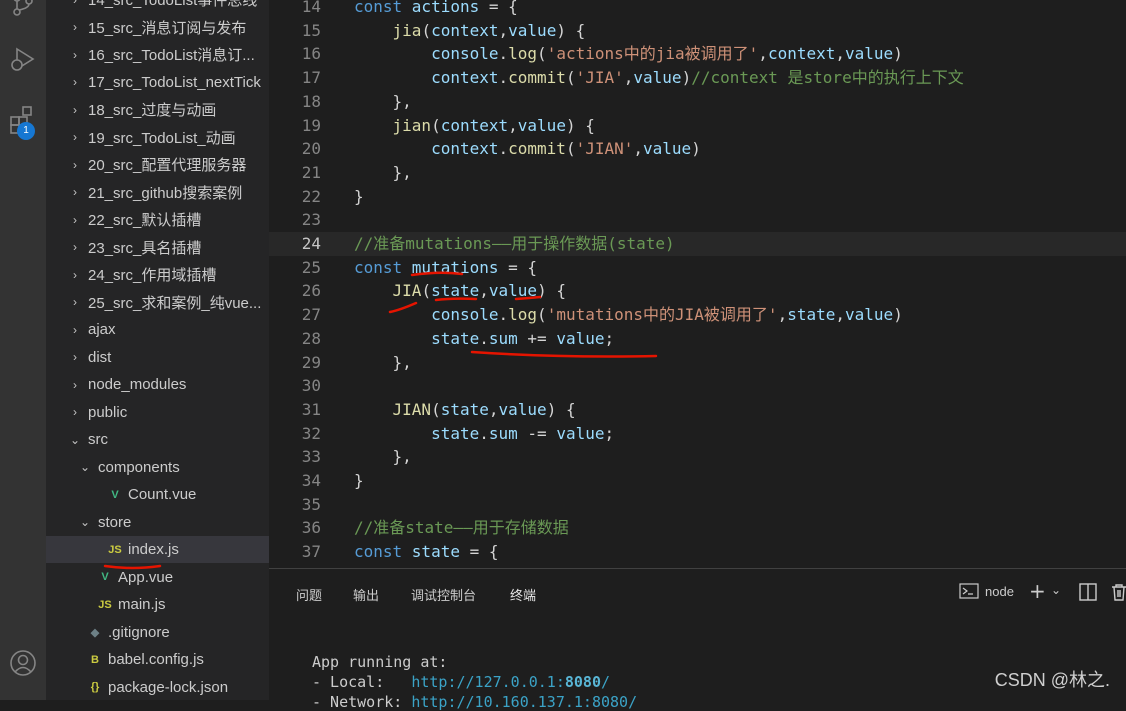  What do you see at coordinates (311, 386) in the screenshot?
I see `line-number: 30` at bounding box center [311, 386].